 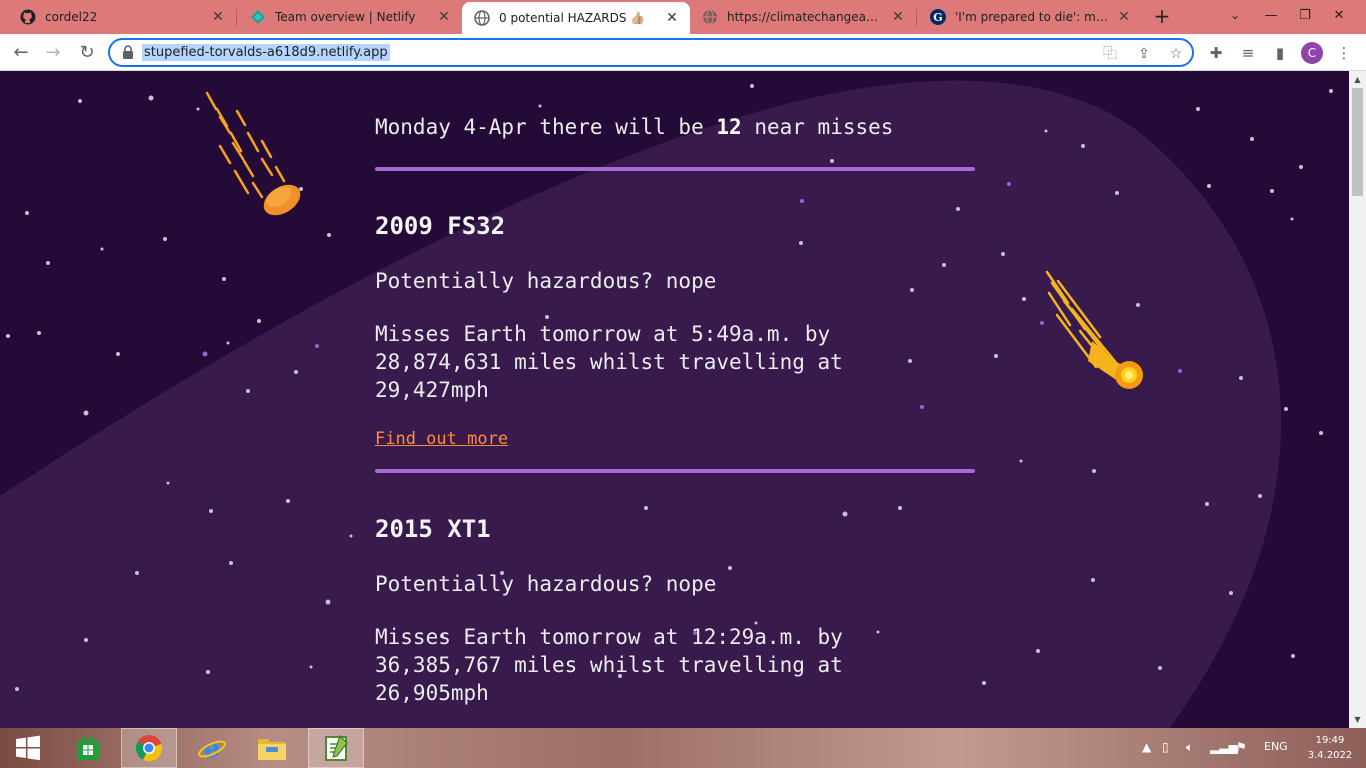 I want to click on internet-explorer-icon: e, so click(x=212, y=748).